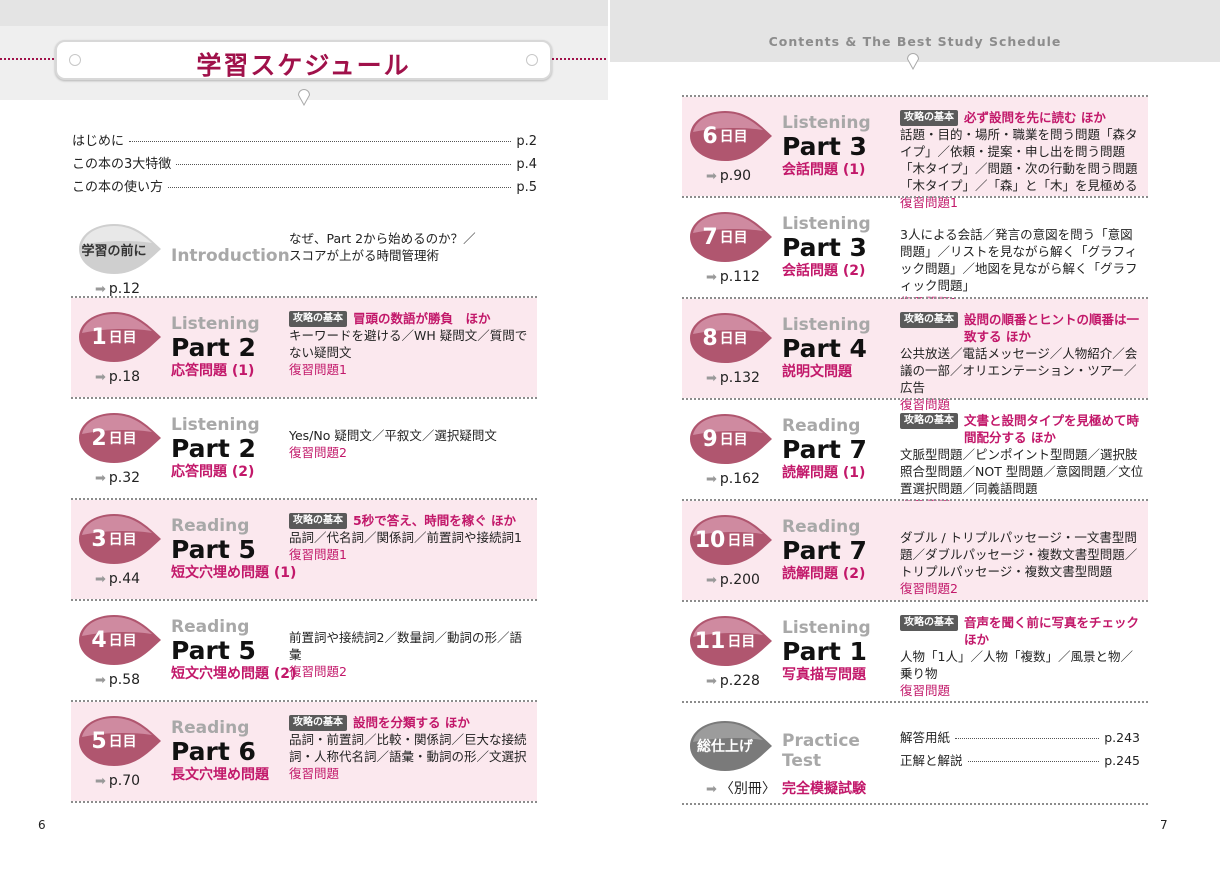 The image size is (1220, 870). What do you see at coordinates (725, 338) in the screenshot?
I see `day-badge: 8 日目` at bounding box center [725, 338].